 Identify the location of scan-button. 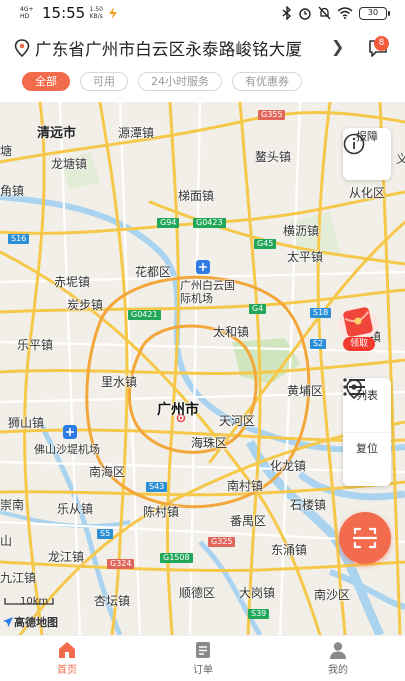
(365, 538).